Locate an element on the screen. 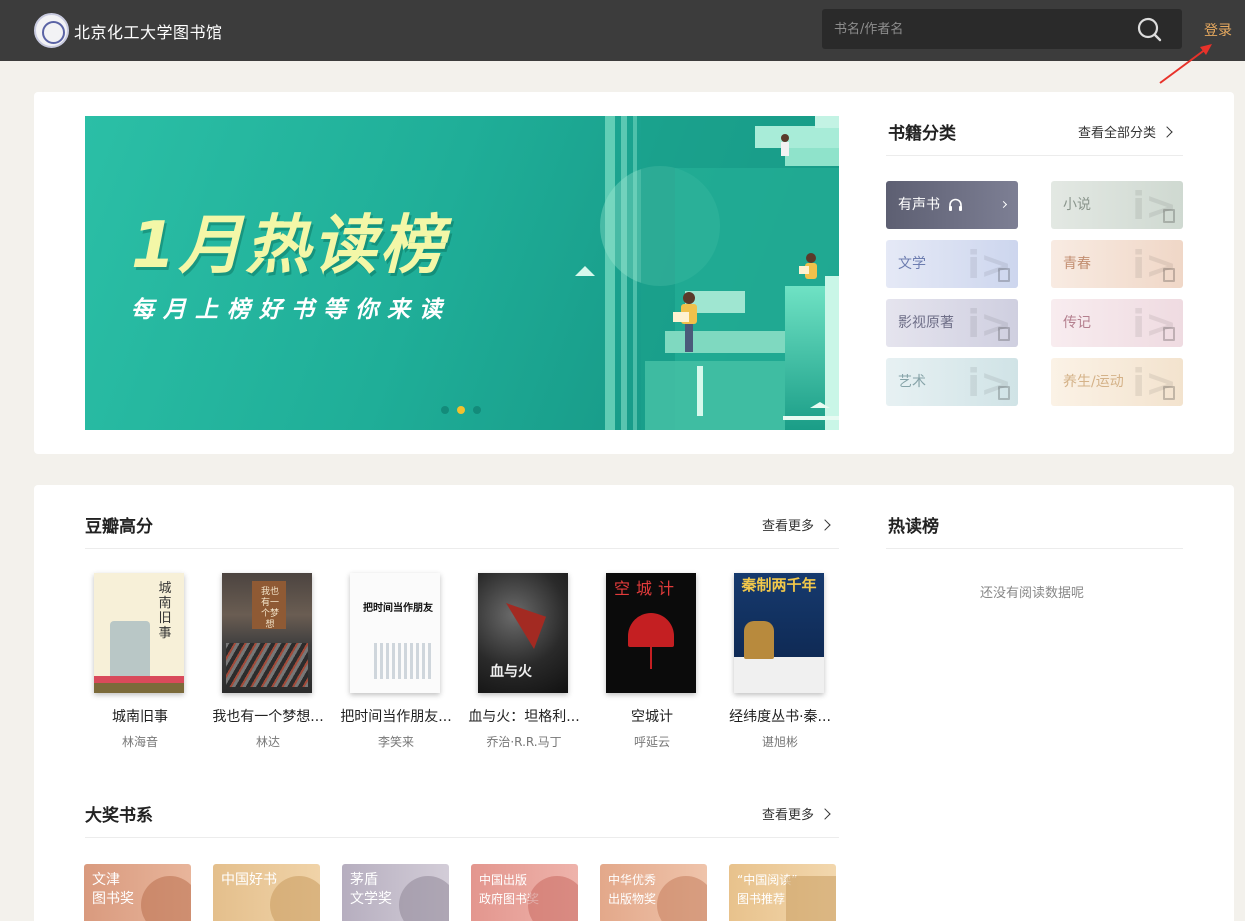 This screenshot has height=921, width=1245. cover-title: 我也有一个梦想 is located at coordinates (269, 608).